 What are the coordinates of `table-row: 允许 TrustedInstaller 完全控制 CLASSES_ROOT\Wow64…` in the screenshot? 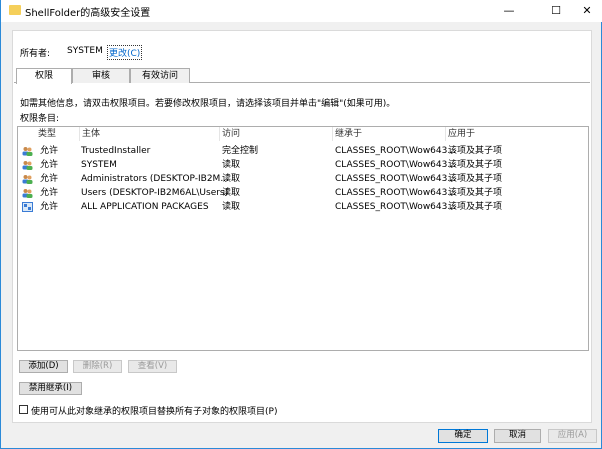 It's located at (303, 151).